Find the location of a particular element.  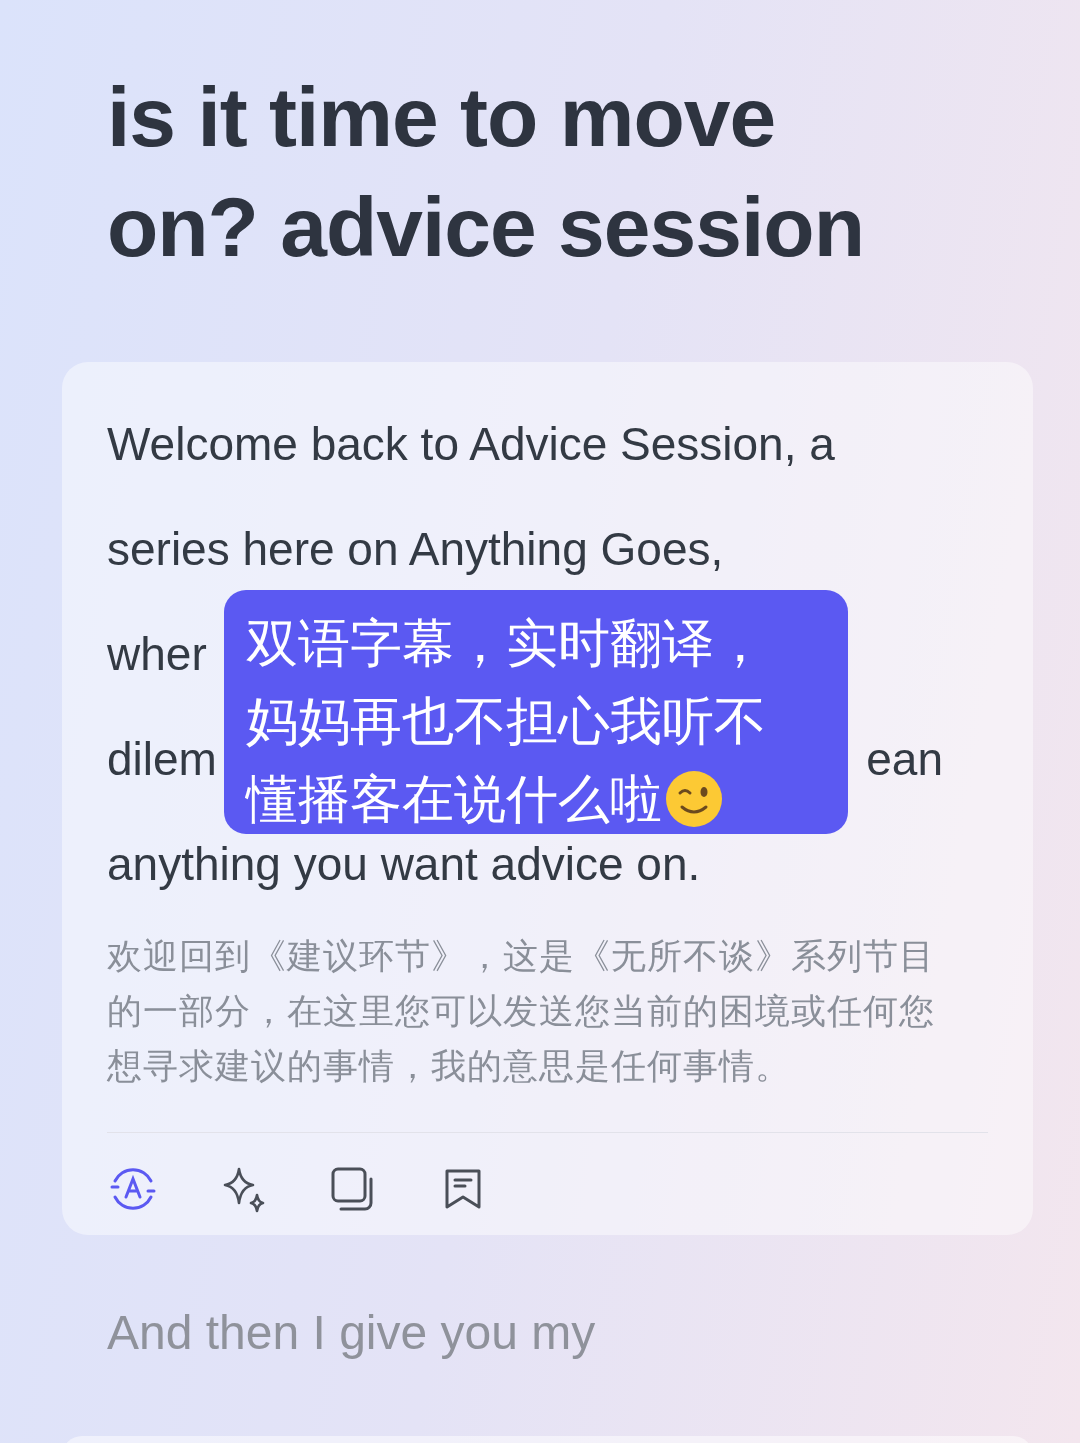

transcript-text: anything you want advice on. is located at coordinates (404, 864).